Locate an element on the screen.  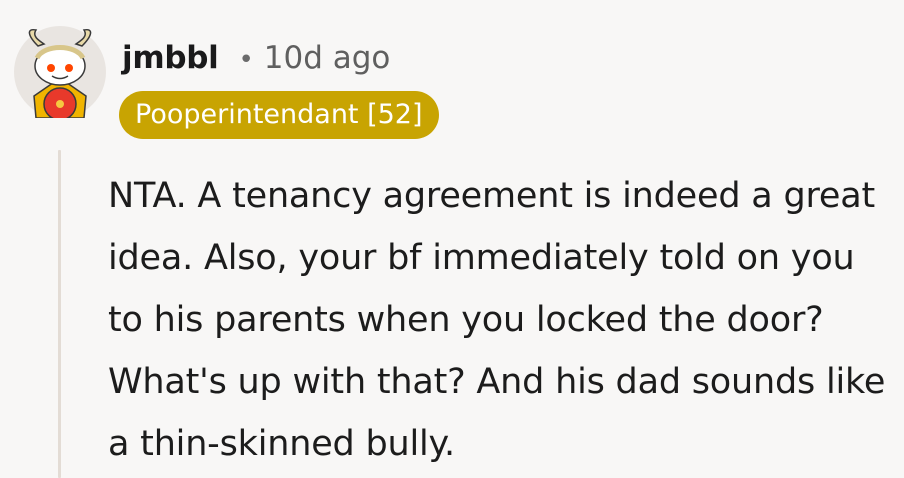
snoo-avatar-icon is located at coordinates (60, 73).